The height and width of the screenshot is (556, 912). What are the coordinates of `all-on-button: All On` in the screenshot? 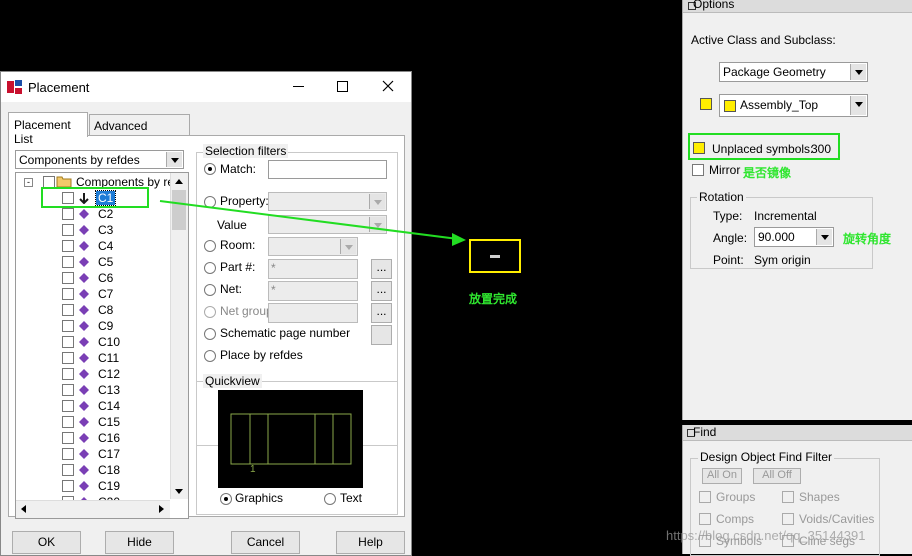 It's located at (722, 476).